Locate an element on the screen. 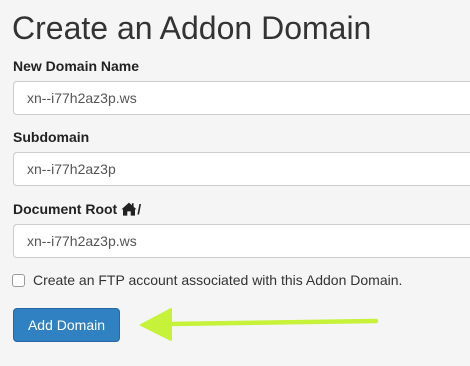 Image resolution: width=470 pixels, height=366 pixels. annotation-arrow-icon is located at coordinates (259, 324).